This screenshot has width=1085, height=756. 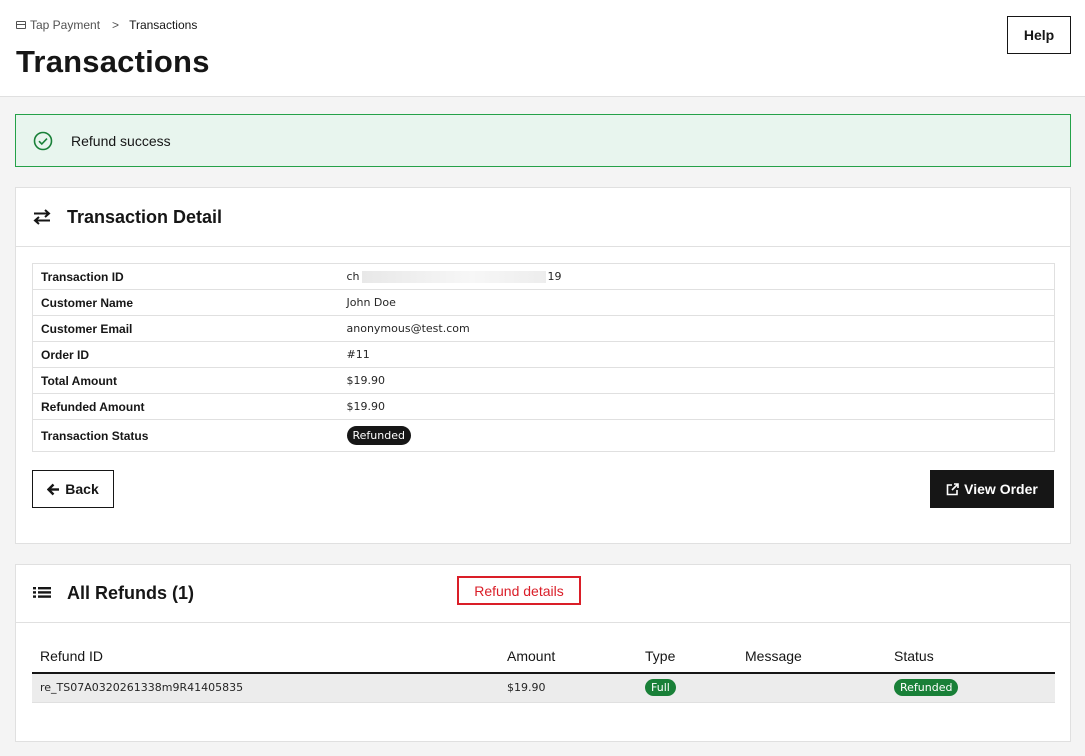 I want to click on breadcrumb: Tap Payment > Transactions, so click(x=106, y=25).